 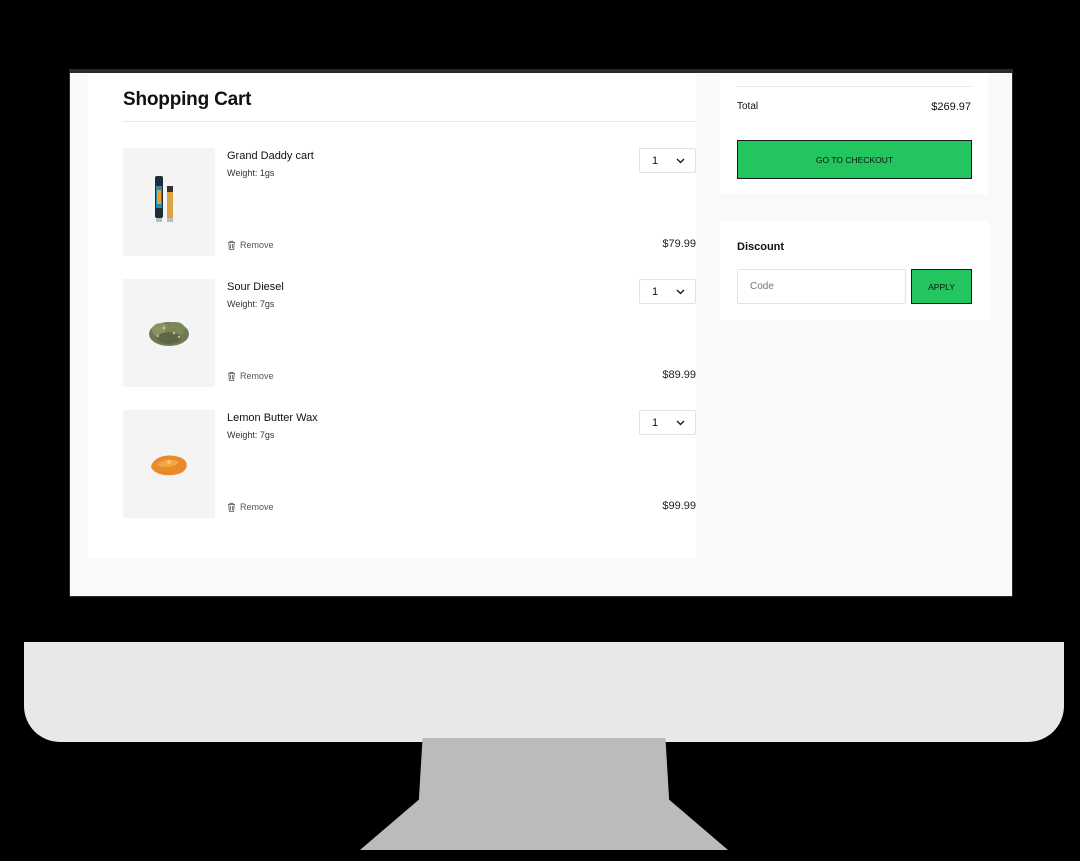 What do you see at coordinates (164, 199) in the screenshot?
I see `vape-cart-icon` at bounding box center [164, 199].